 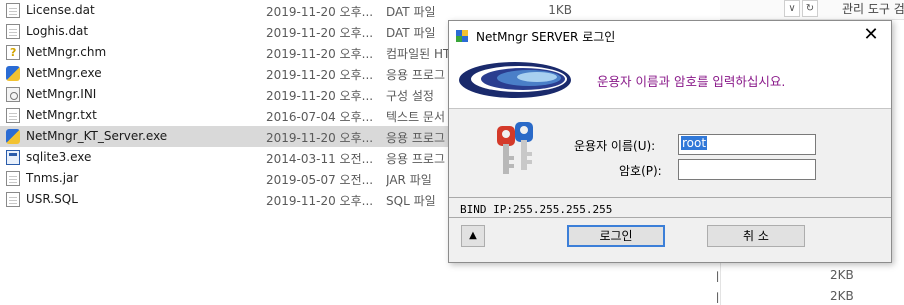 I want to click on dialog-titlebar: NetMngr SERVER 로그인 ✕, so click(x=670, y=36).